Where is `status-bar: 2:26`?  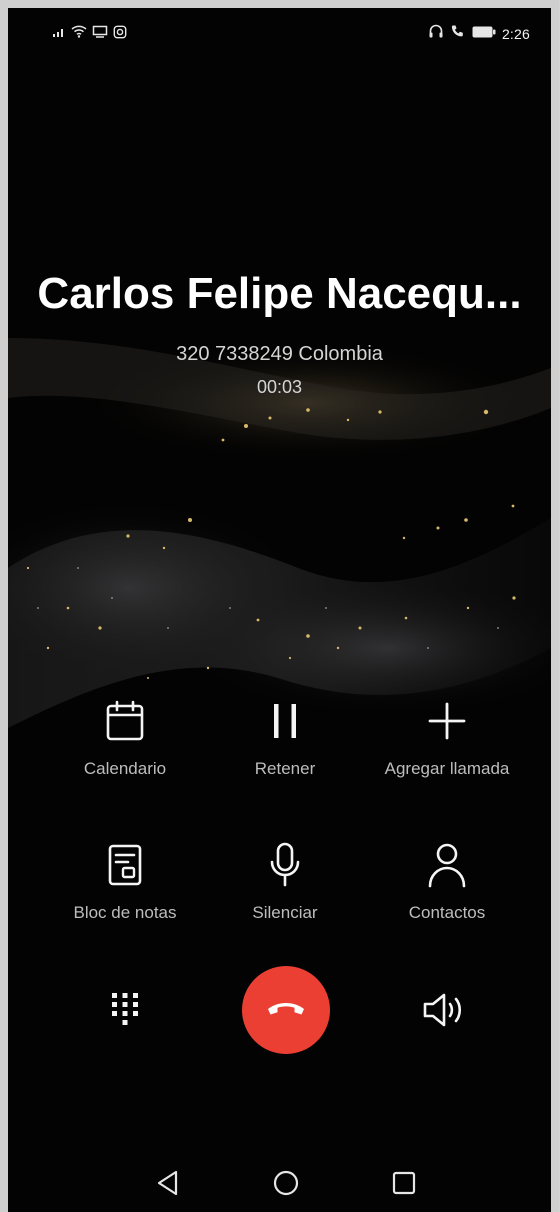
status-bar: 2:26 is located at coordinates (279, 34).